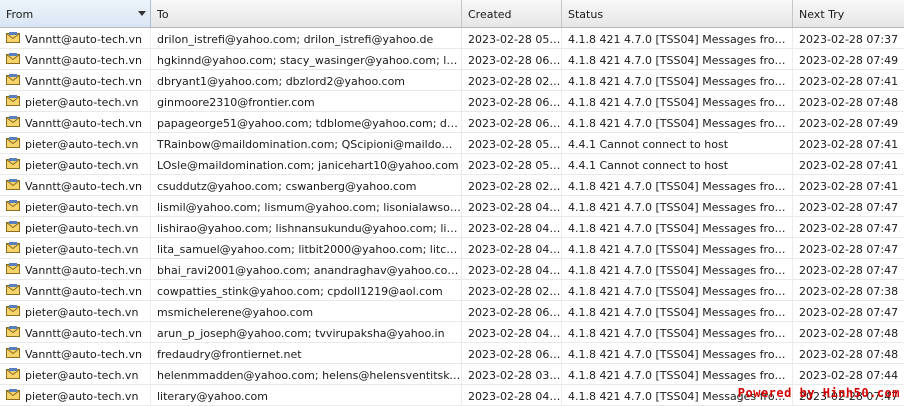 The height and width of the screenshot is (406, 904). What do you see at coordinates (512, 38) in the screenshot?
I see `cell-created: 2023-02-28 05:06` at bounding box center [512, 38].